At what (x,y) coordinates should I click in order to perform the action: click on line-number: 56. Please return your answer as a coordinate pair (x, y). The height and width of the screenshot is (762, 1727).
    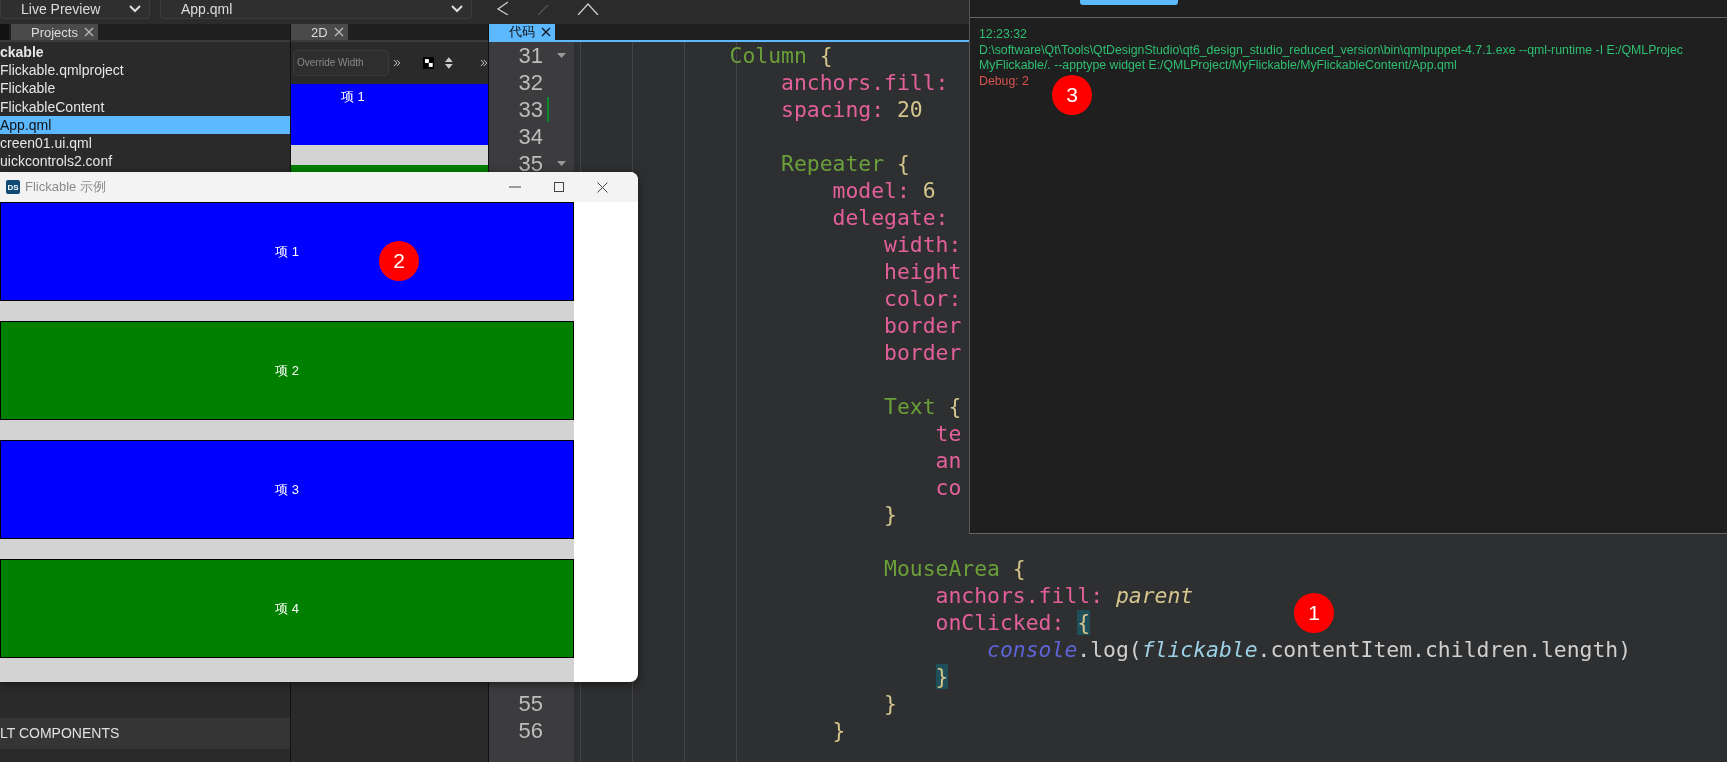
    Looking at the image, I should click on (530, 730).